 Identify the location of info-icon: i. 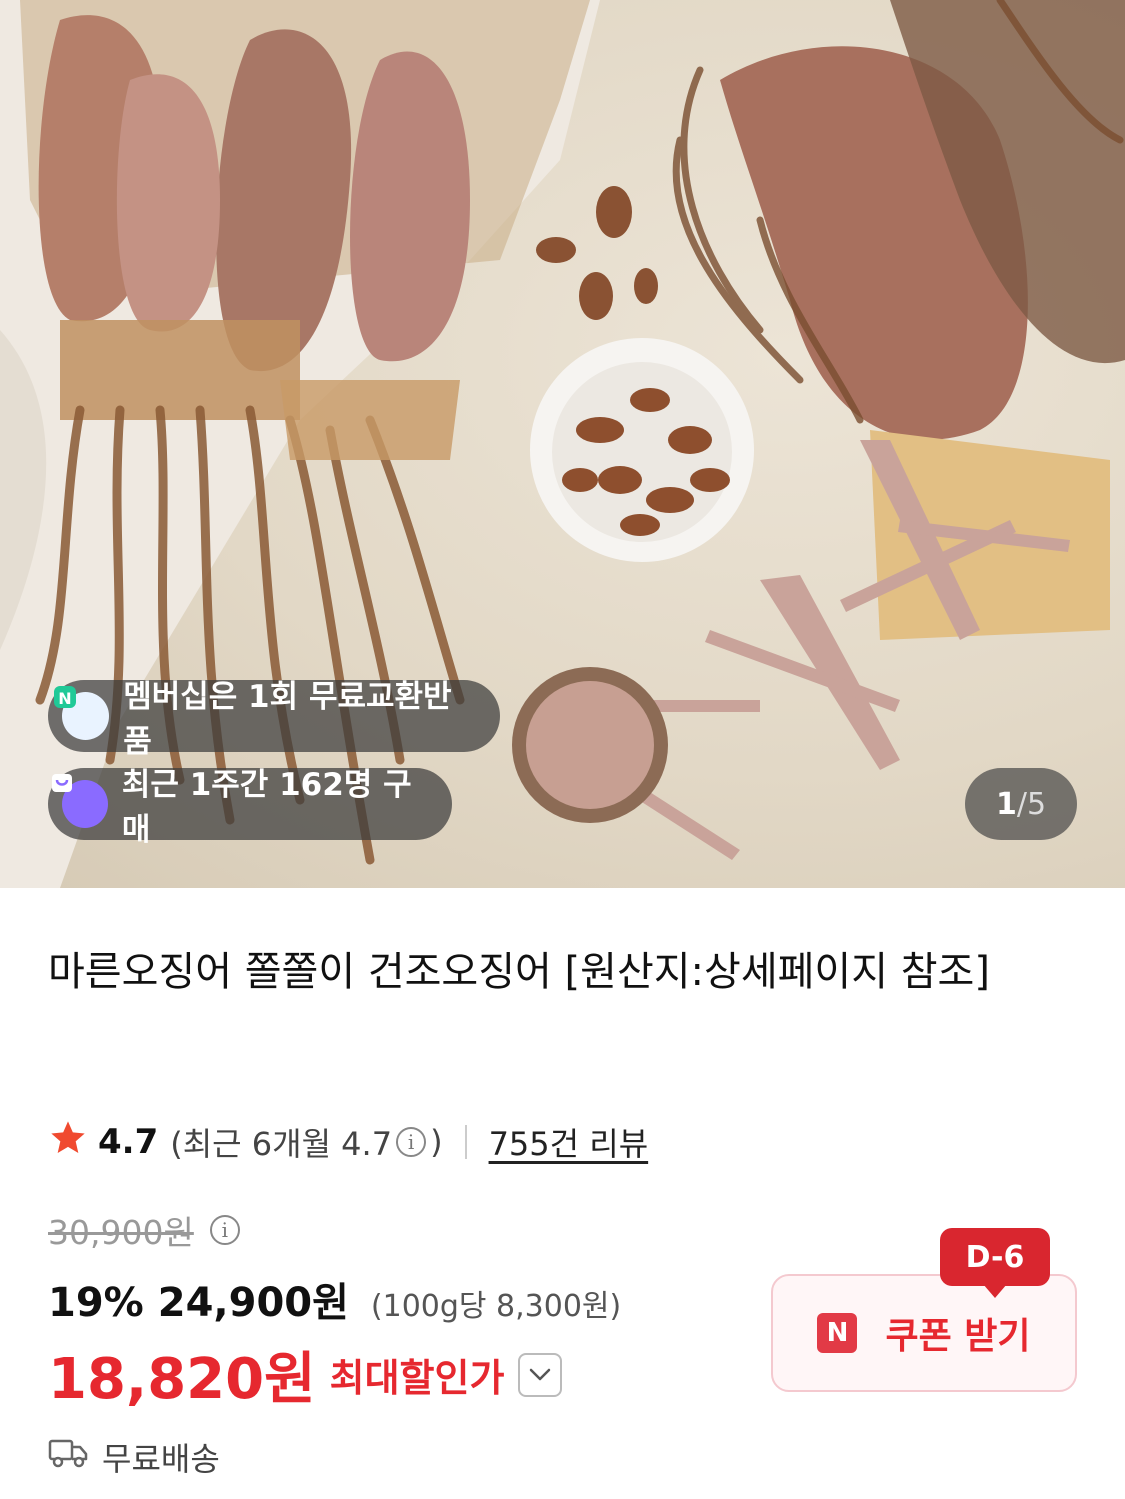
(411, 1142).